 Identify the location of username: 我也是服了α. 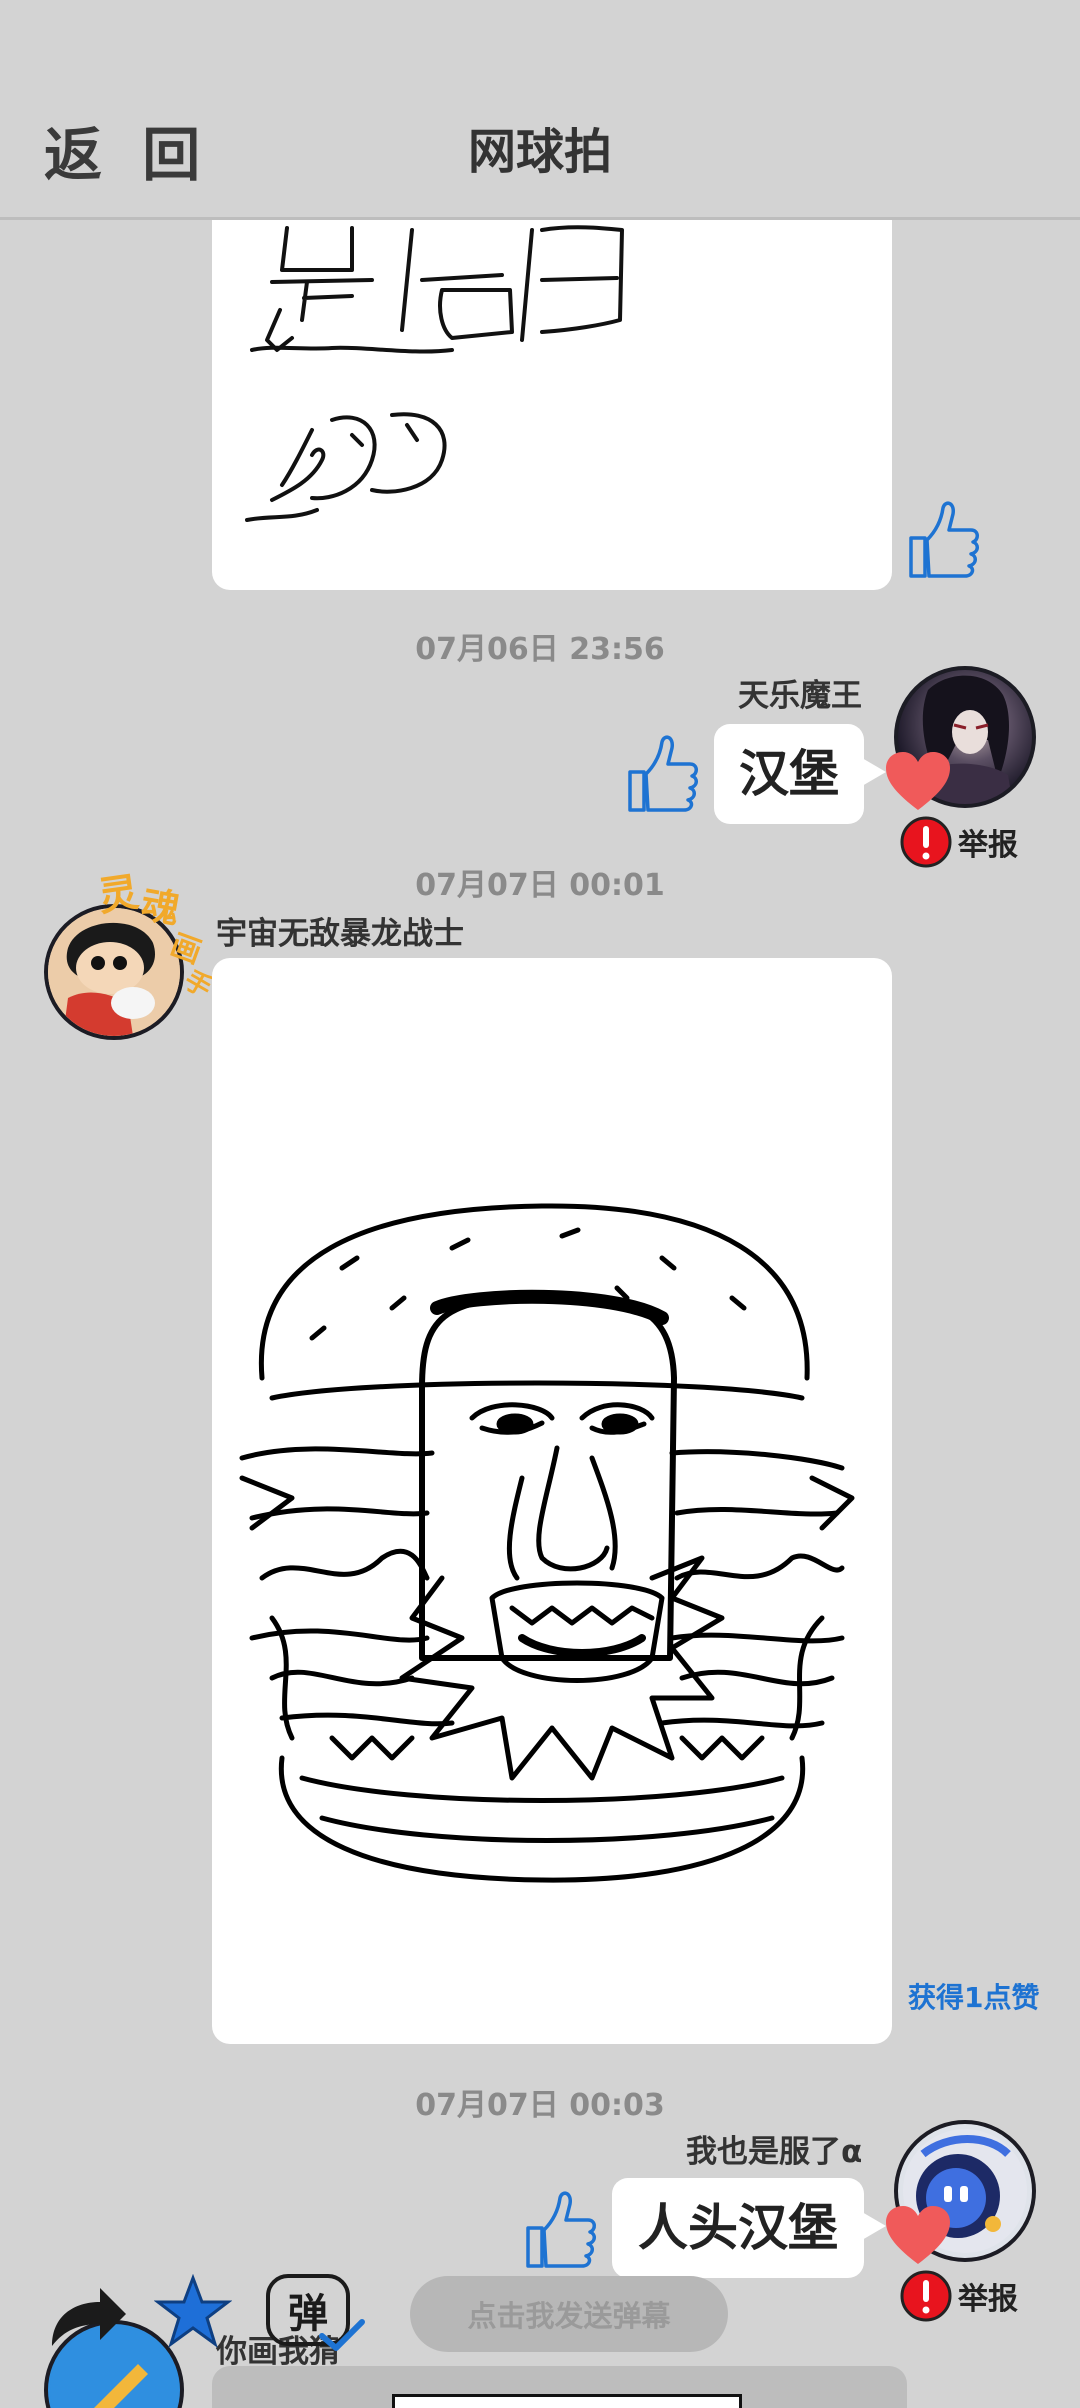
(774, 2152).